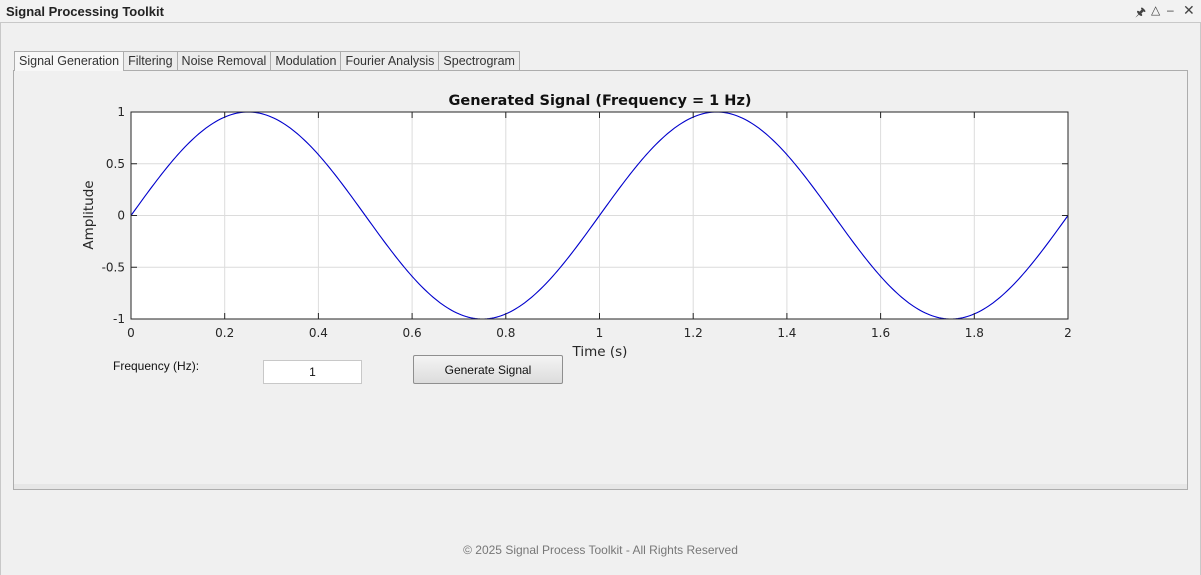 The image size is (1201, 575). I want to click on tab-modulation: Modulation, so click(306, 60).